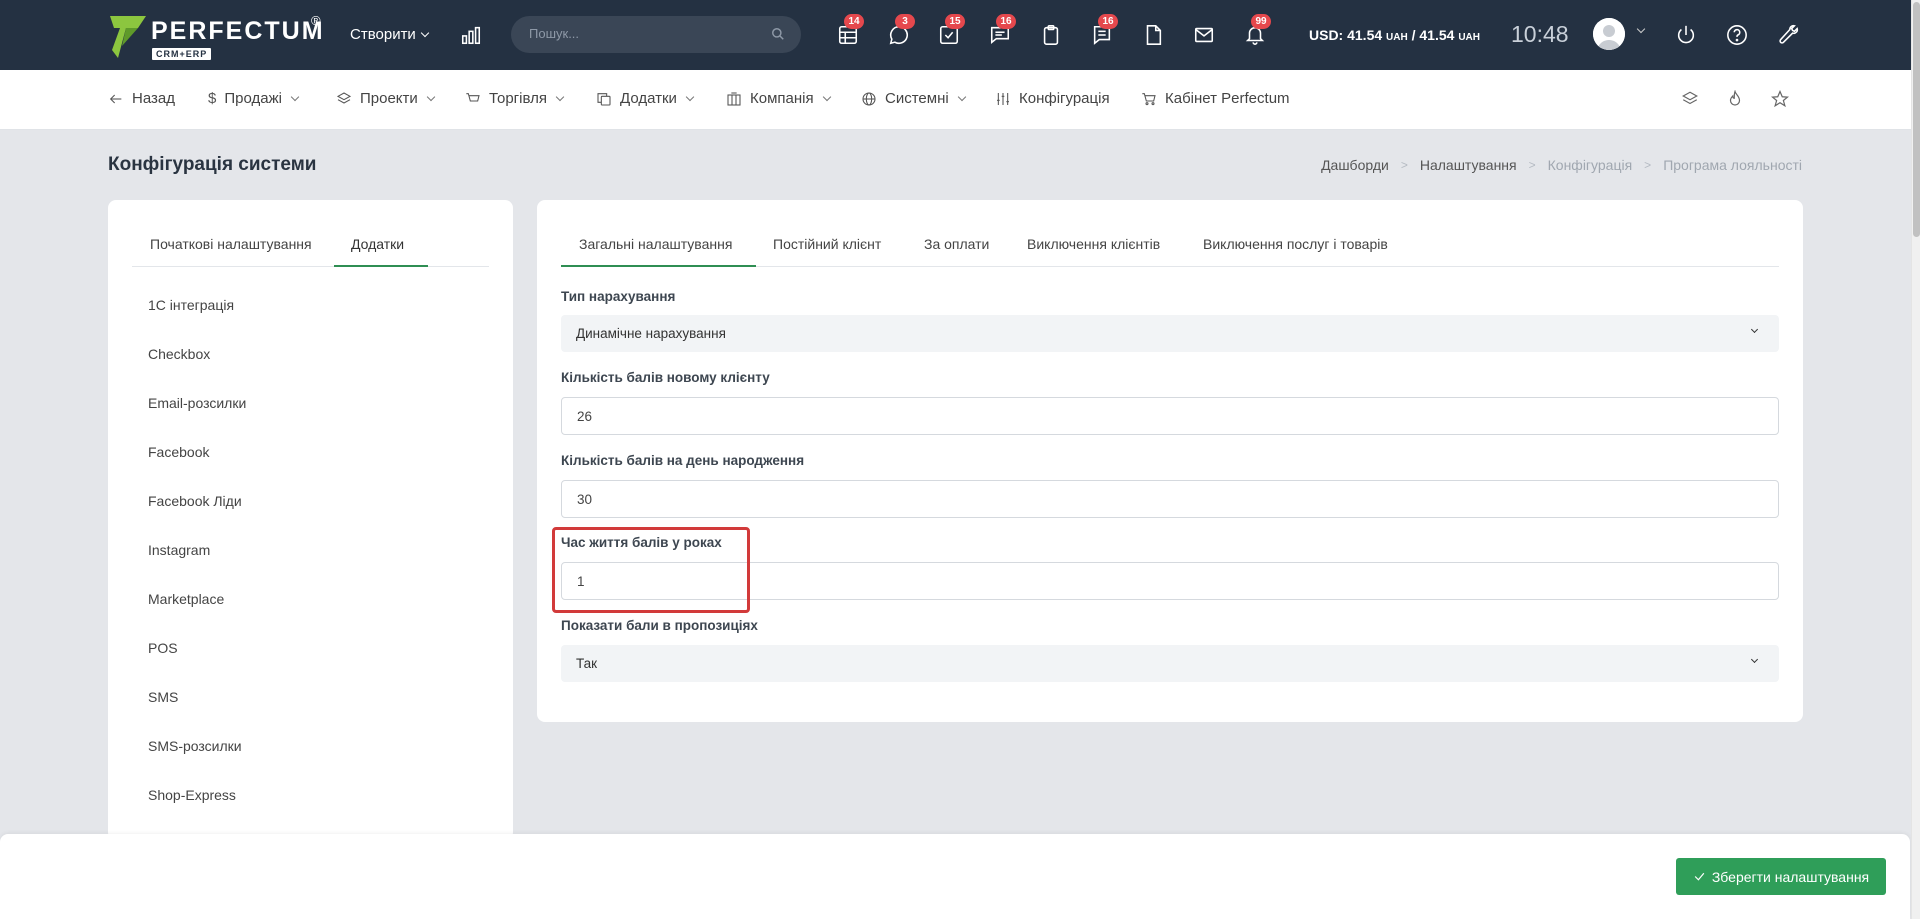  I want to click on save-settings-button: Зберегти налаштування, so click(1781, 876).